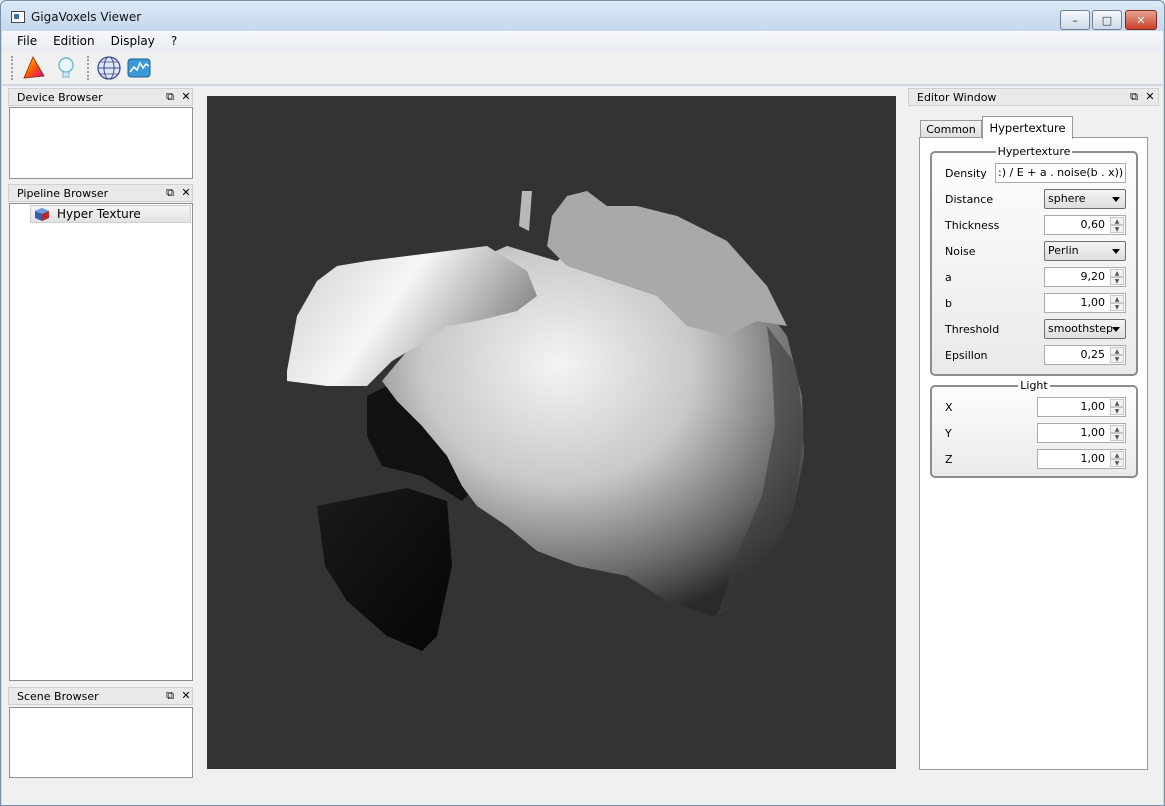 The image size is (1165, 806). I want to click on light-y-spinbox: 1,00 ▲ ▼, so click(1081, 433).